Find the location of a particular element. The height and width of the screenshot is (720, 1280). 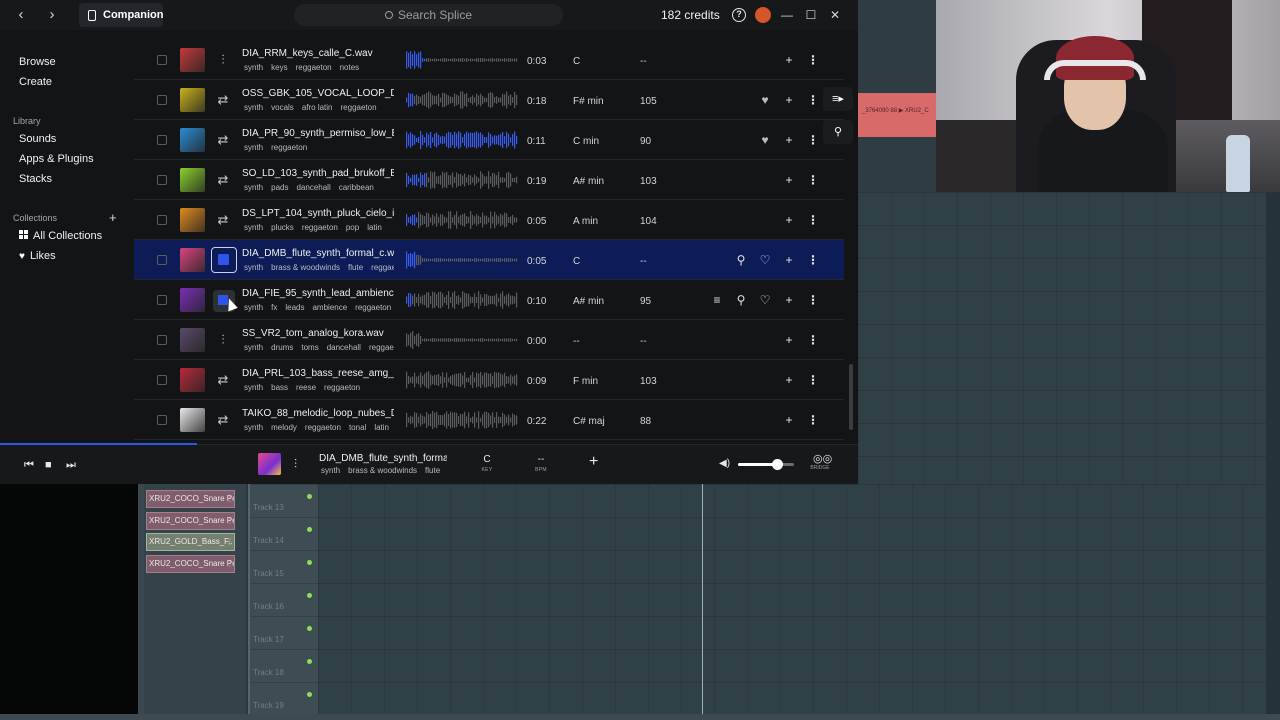

maximize-icon: ☐ is located at coordinates (811, 15).